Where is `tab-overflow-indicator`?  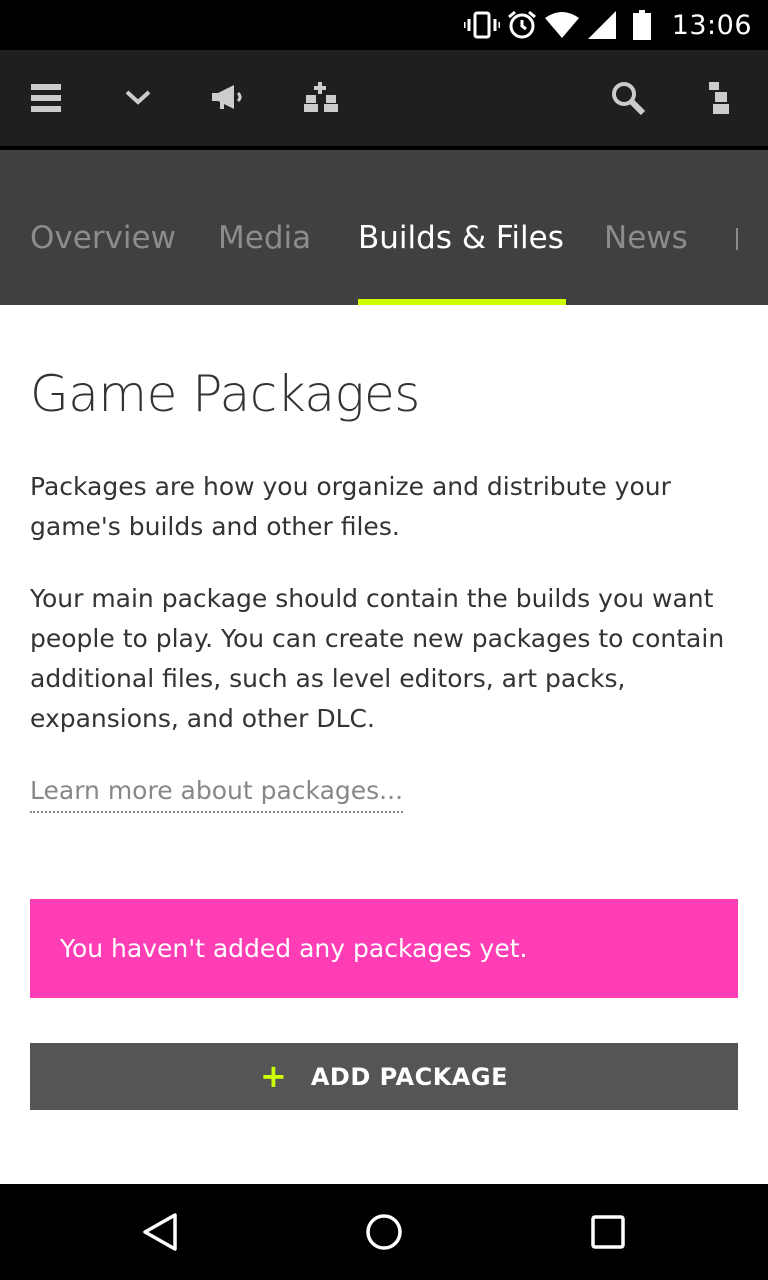
tab-overflow-indicator is located at coordinates (737, 239).